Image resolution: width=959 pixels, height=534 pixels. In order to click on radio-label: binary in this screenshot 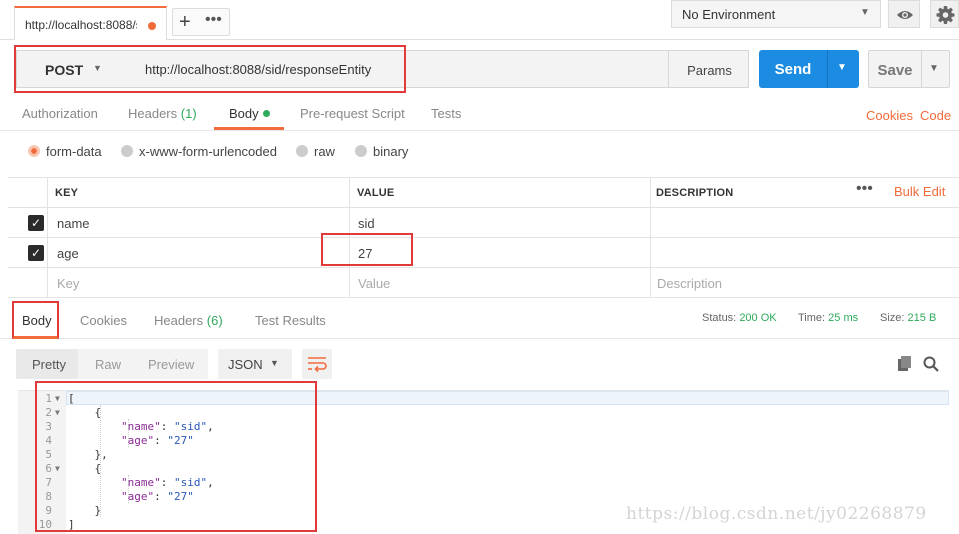, I will do `click(391, 151)`.